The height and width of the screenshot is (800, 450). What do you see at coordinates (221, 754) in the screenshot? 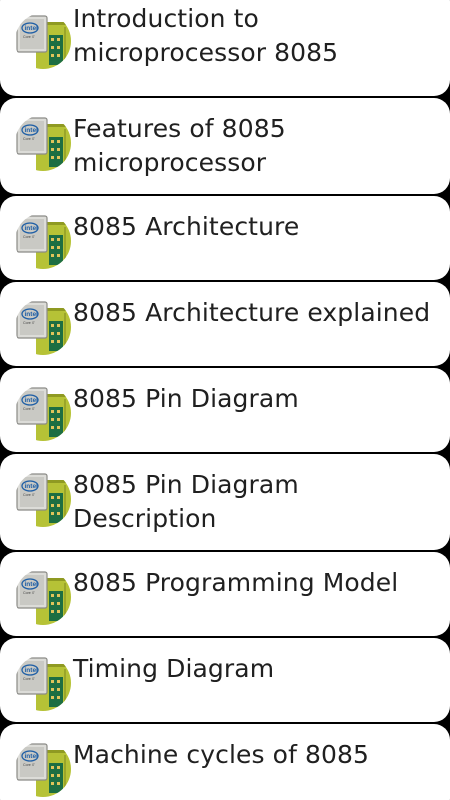
I see `topic-title-line: Machine cycles of 8085` at bounding box center [221, 754].